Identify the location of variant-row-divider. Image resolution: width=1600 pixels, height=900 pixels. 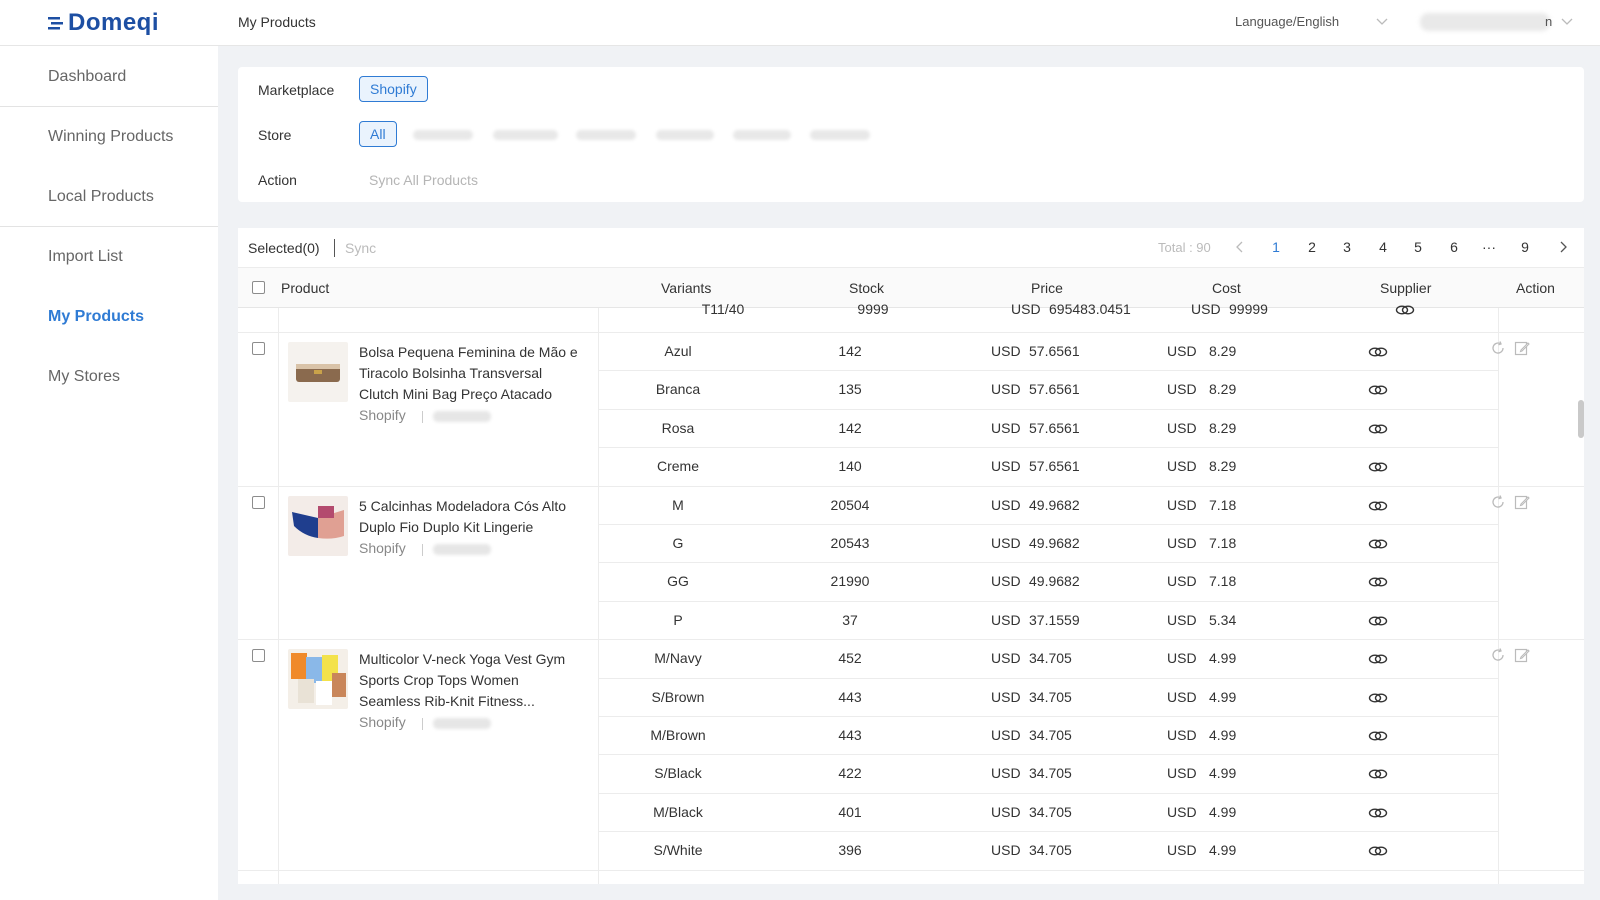
(1048, 563).